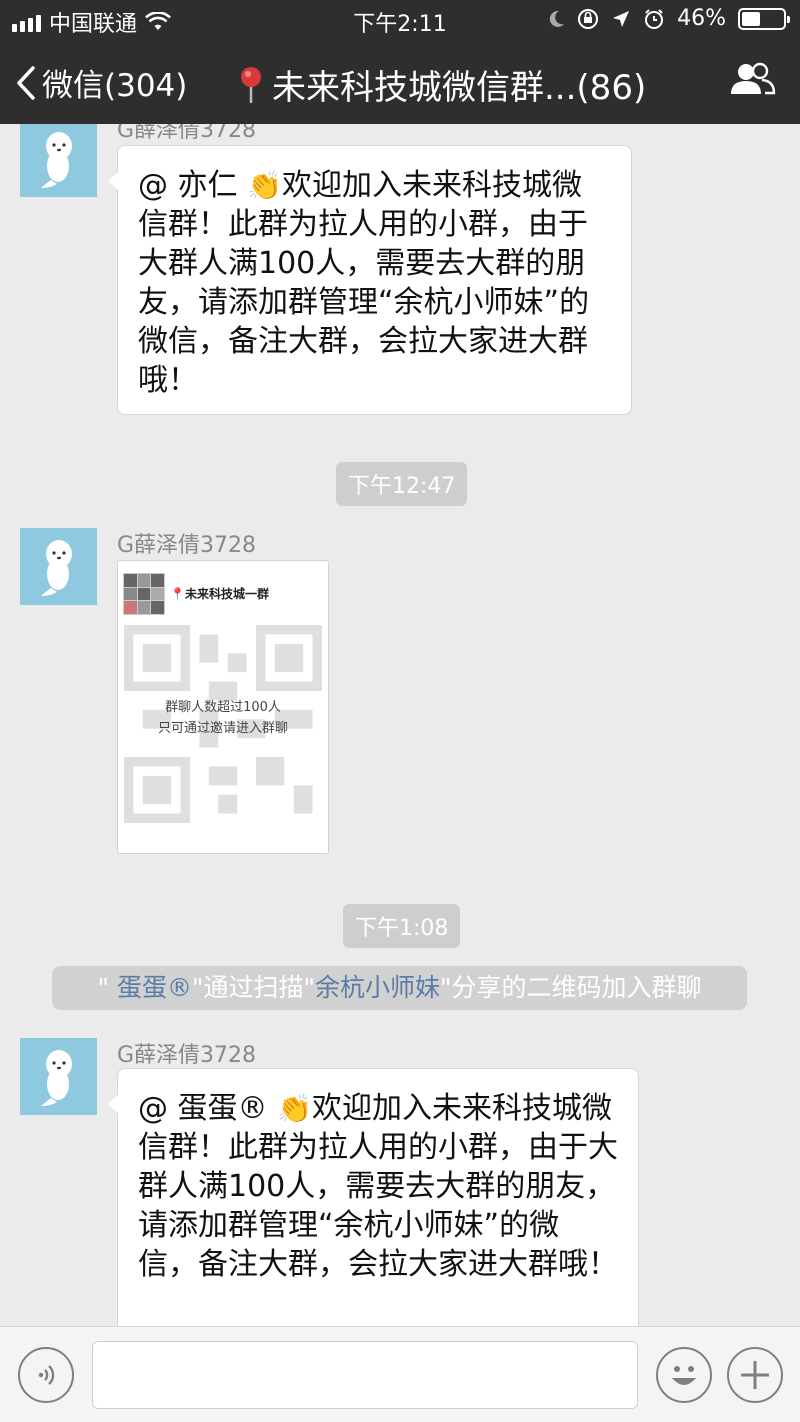  I want to click on top-bar: 中国联通 下午2:11 46% 微信(304) 未来科技城微信群...(86), so click(400, 62).